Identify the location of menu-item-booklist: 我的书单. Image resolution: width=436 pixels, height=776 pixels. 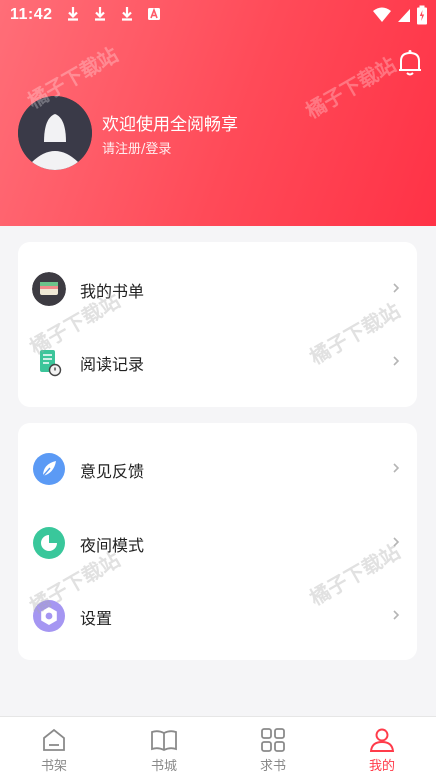
(217, 288).